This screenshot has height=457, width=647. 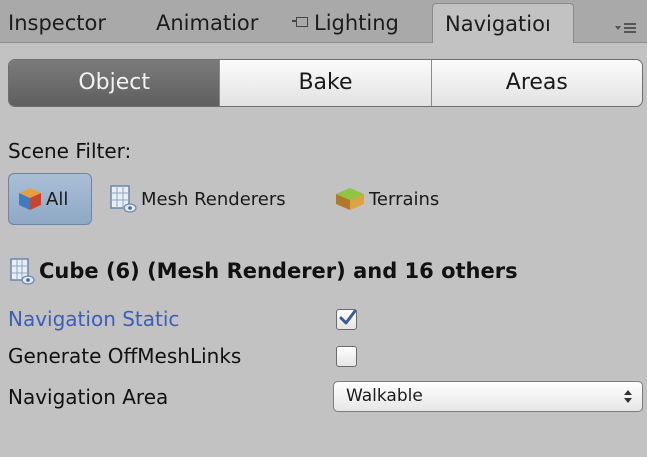 I want to click on bake-tab-button: Bake, so click(x=324, y=83).